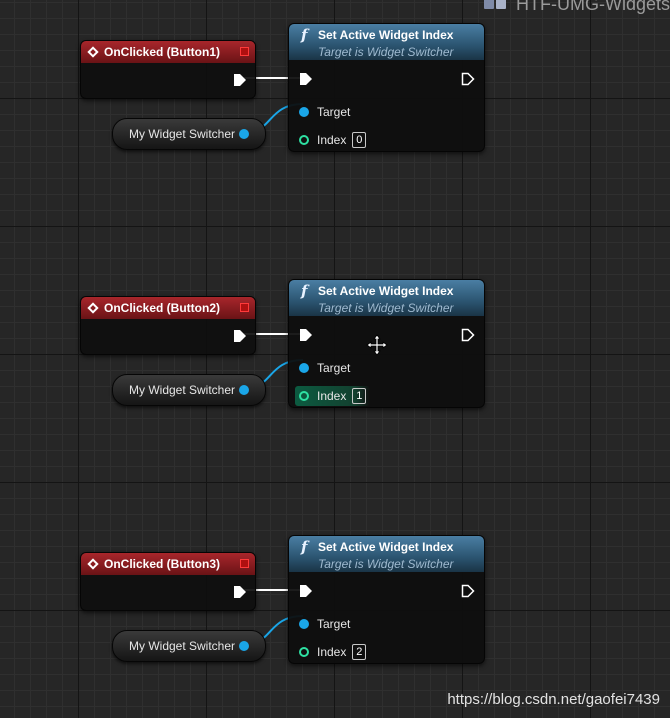  Describe the element at coordinates (377, 345) in the screenshot. I see `move-cursor-icon` at that location.